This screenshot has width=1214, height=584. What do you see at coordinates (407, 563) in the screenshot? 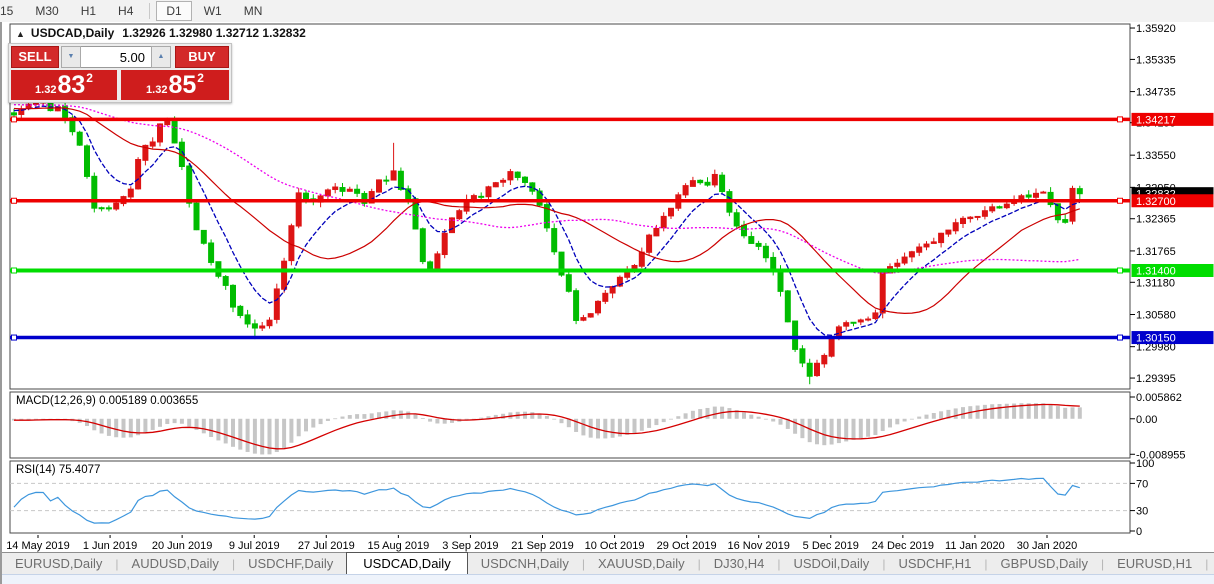
I see `tab-usdcad-daily: USDCAD,Daily` at bounding box center [407, 563].